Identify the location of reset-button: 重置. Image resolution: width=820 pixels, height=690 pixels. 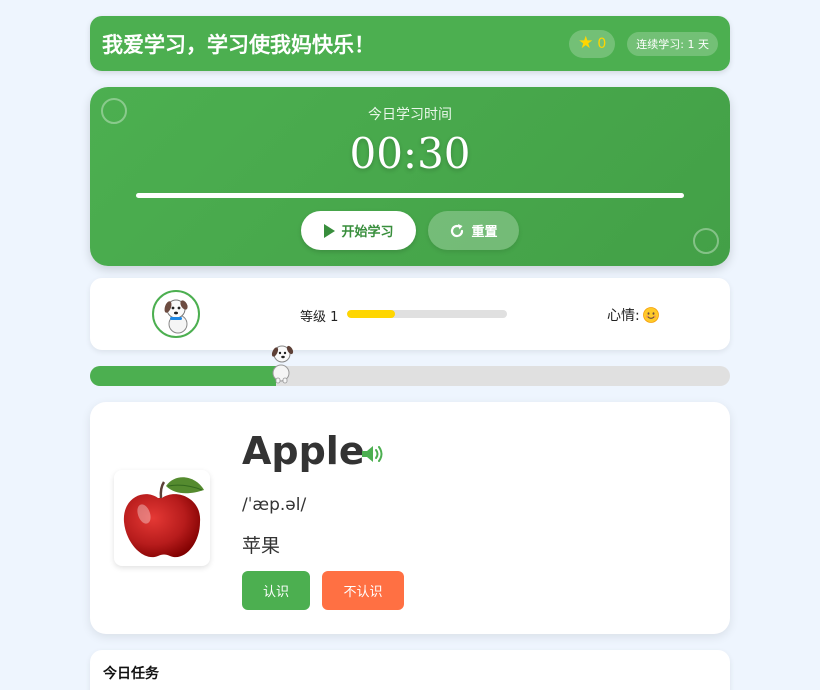
(473, 230).